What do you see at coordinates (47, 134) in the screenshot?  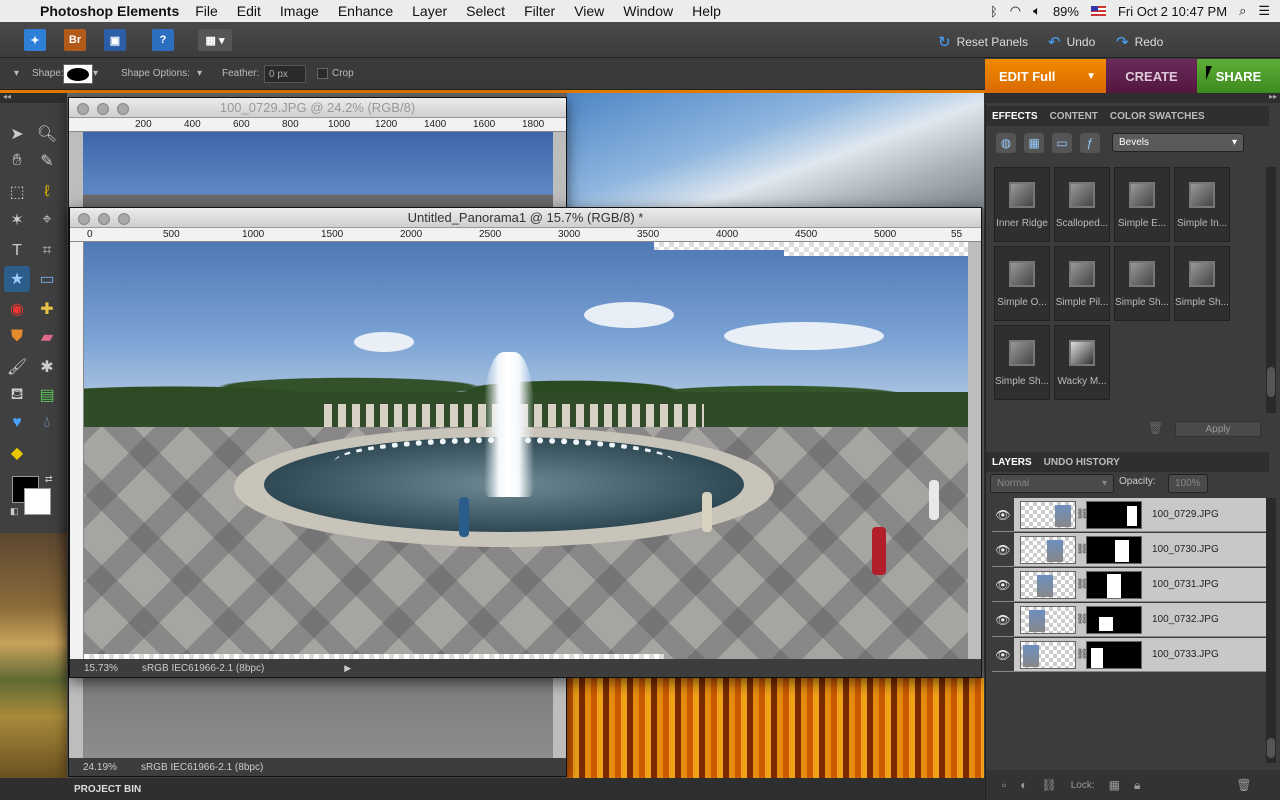 I see `zoom-tool-icon: 🔍︎` at bounding box center [47, 134].